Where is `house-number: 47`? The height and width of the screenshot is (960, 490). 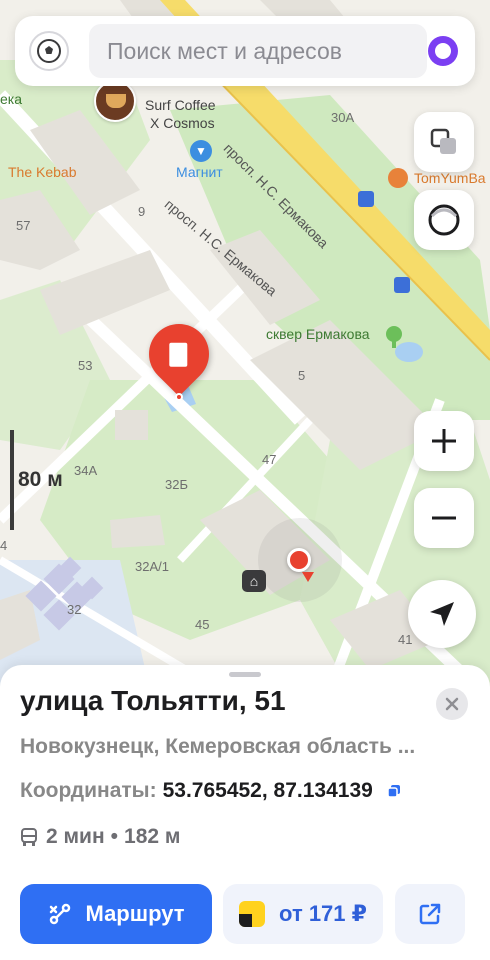 house-number: 47 is located at coordinates (269, 459).